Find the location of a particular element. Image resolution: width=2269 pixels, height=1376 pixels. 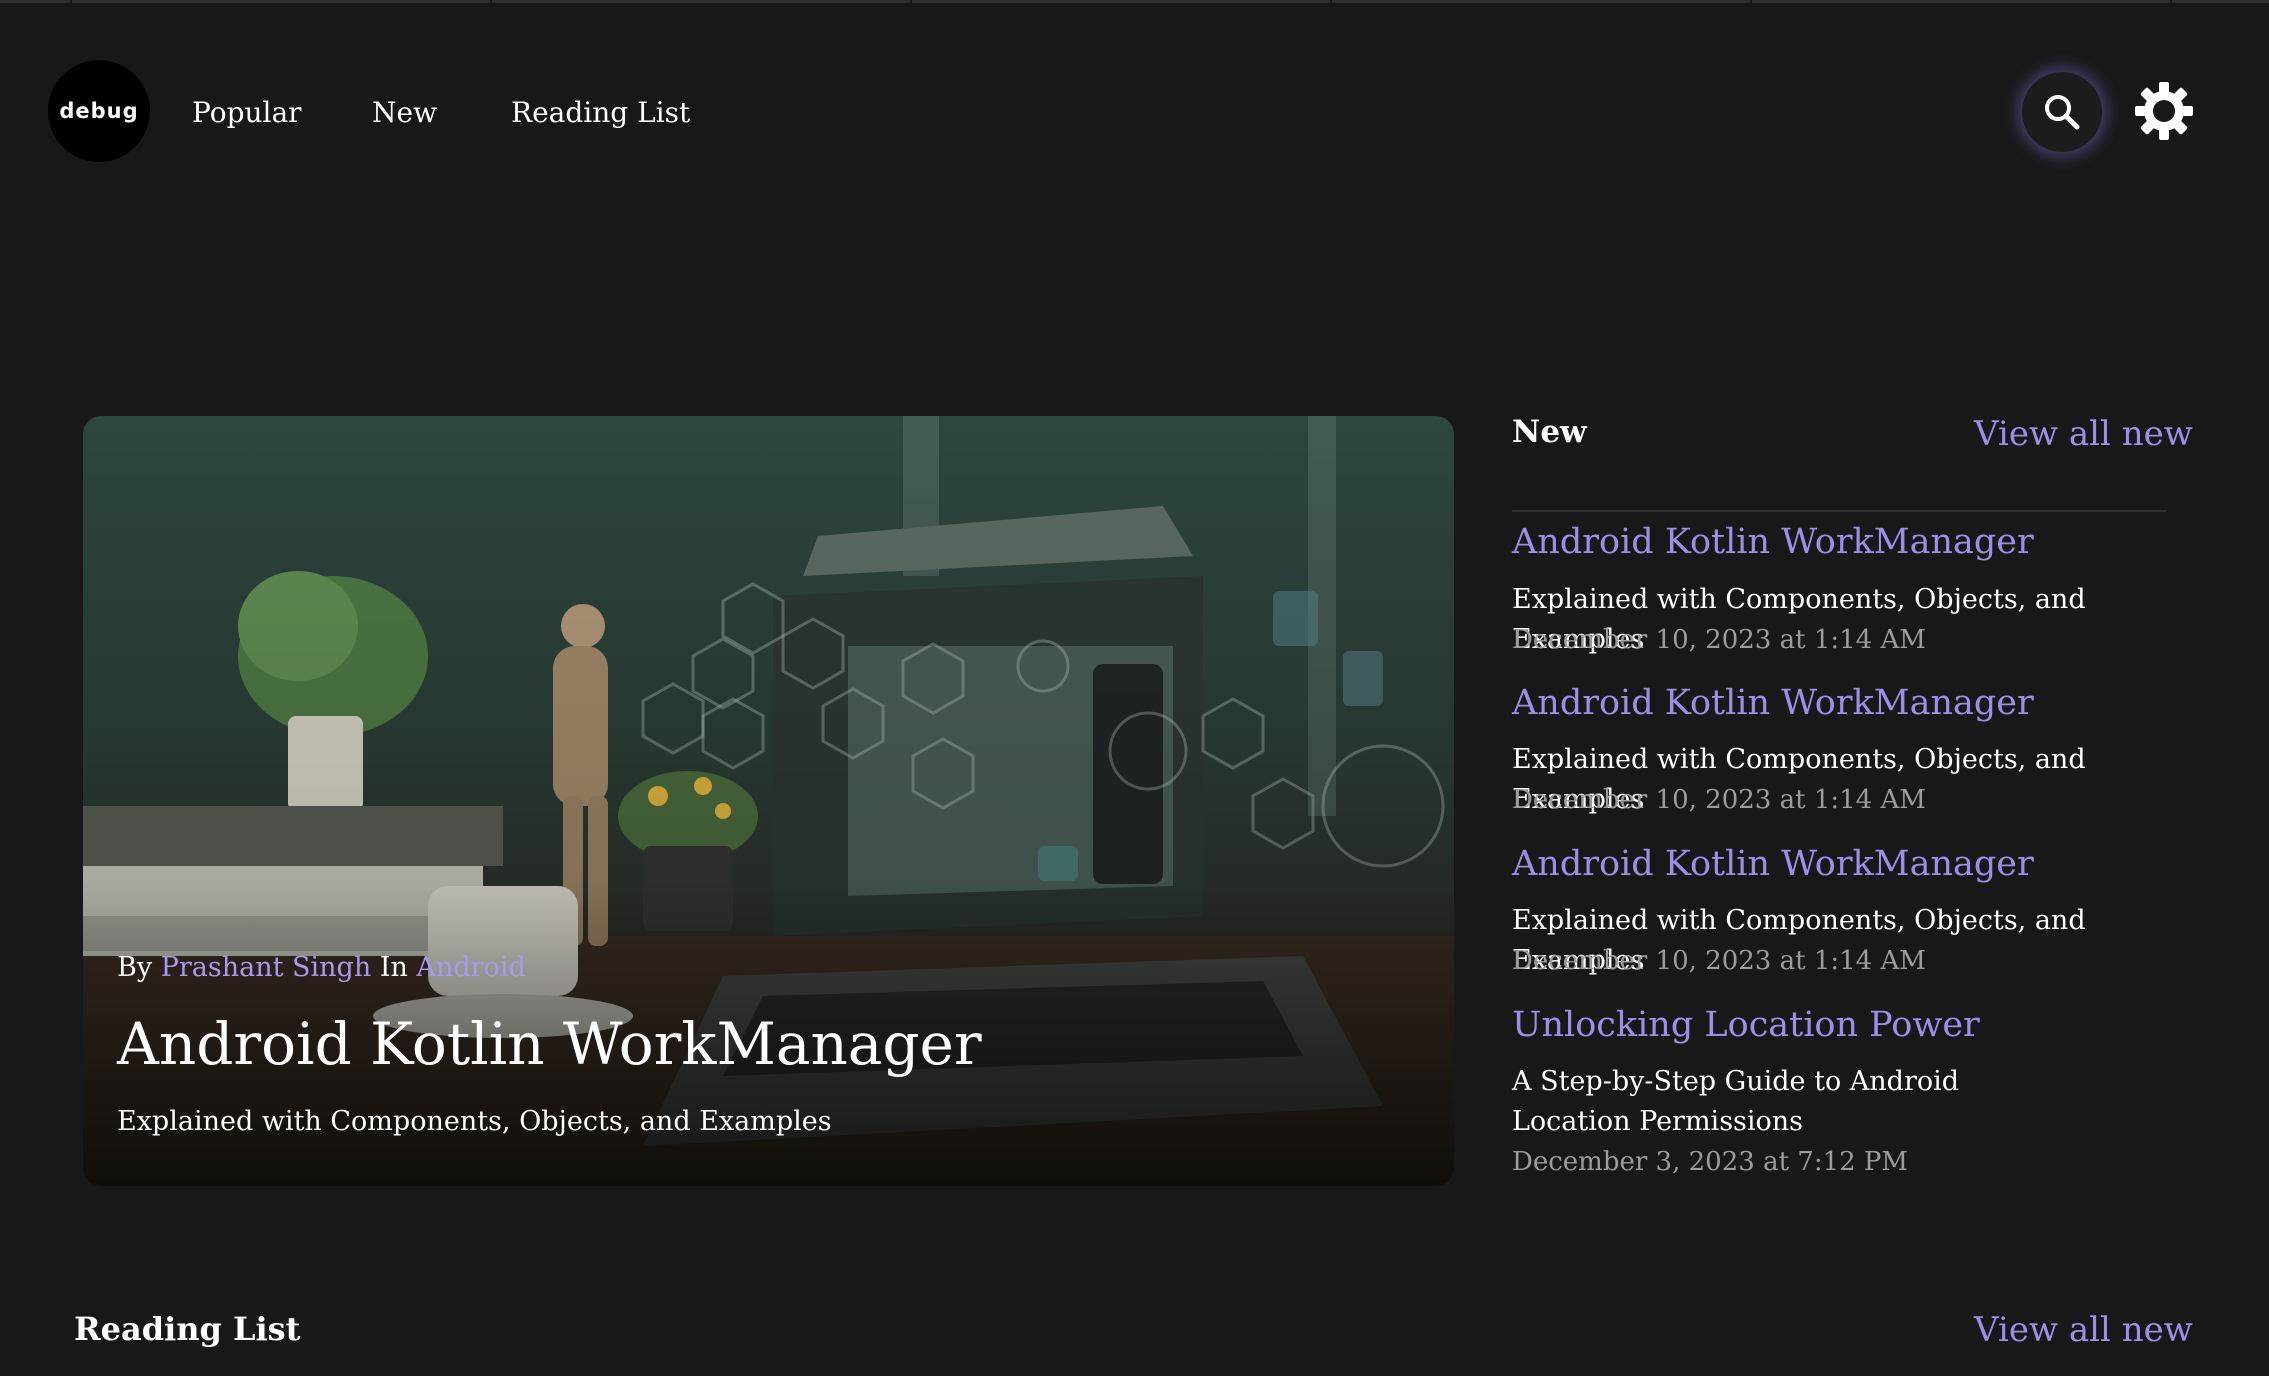

article-date: December 3, 2023 at 7:12 PM is located at coordinates (1710, 1162).